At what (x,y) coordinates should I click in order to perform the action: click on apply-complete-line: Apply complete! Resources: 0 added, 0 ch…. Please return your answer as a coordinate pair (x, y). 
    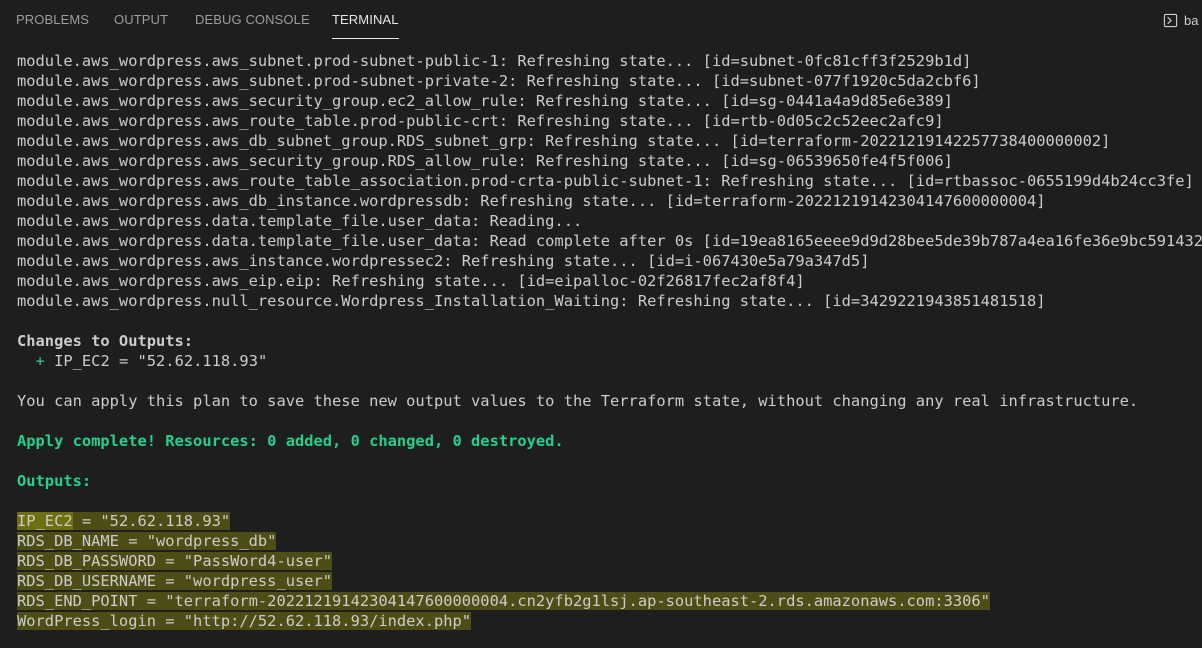
    Looking at the image, I should click on (290, 441).